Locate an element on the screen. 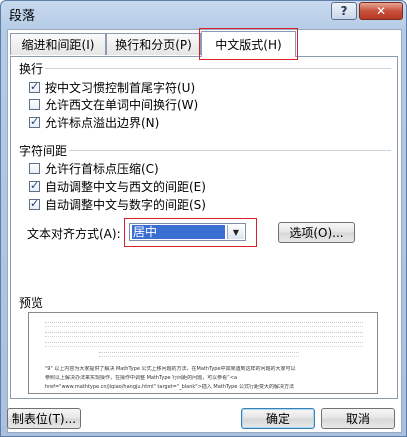 This screenshot has width=407, height=437. preview-label: 预览 is located at coordinates (31, 303).